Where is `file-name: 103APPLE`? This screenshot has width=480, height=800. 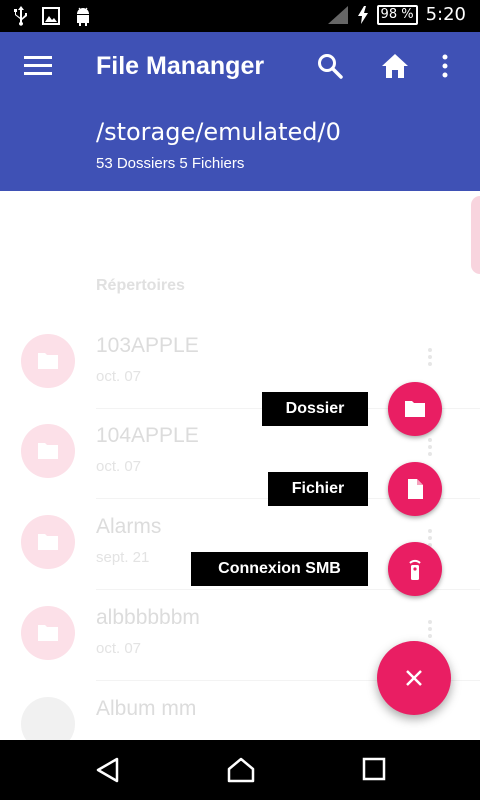
file-name: 103APPLE is located at coordinates (147, 345).